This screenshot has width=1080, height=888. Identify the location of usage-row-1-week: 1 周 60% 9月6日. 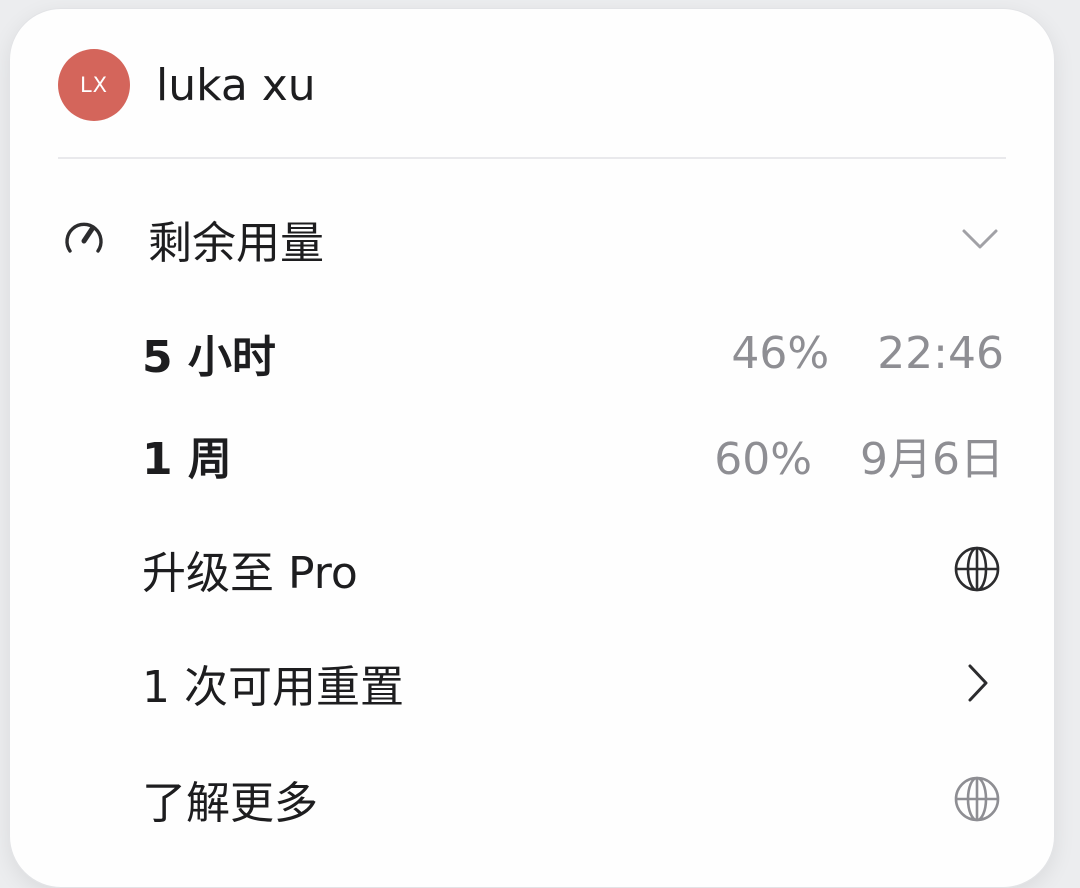
(532, 455).